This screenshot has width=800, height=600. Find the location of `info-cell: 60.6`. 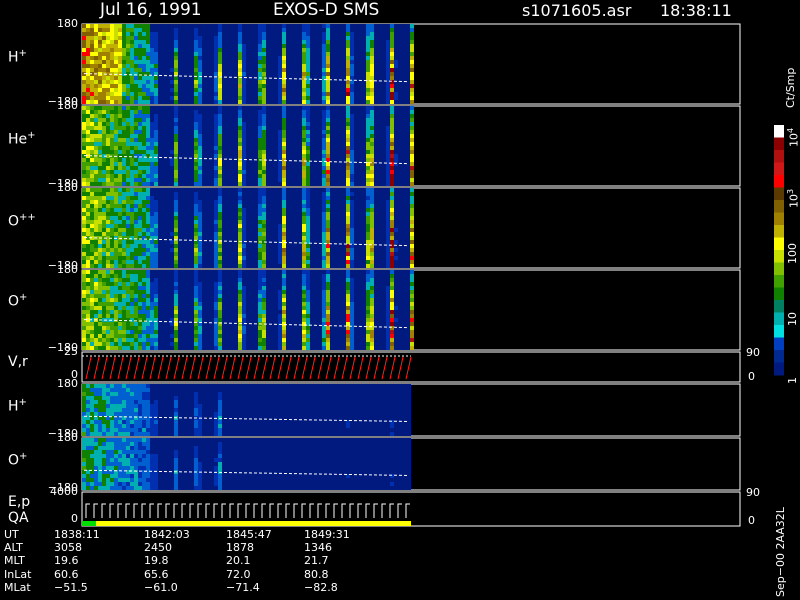

info-cell: 60.6 is located at coordinates (66, 574).